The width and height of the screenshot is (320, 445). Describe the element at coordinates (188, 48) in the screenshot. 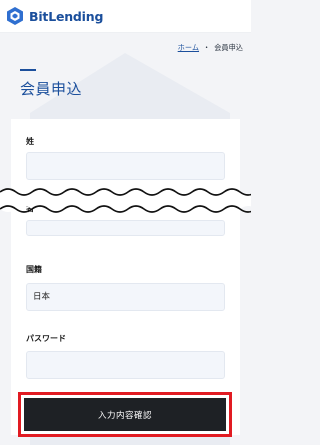

I see `breadcrumb-home-link: ホーム` at that location.